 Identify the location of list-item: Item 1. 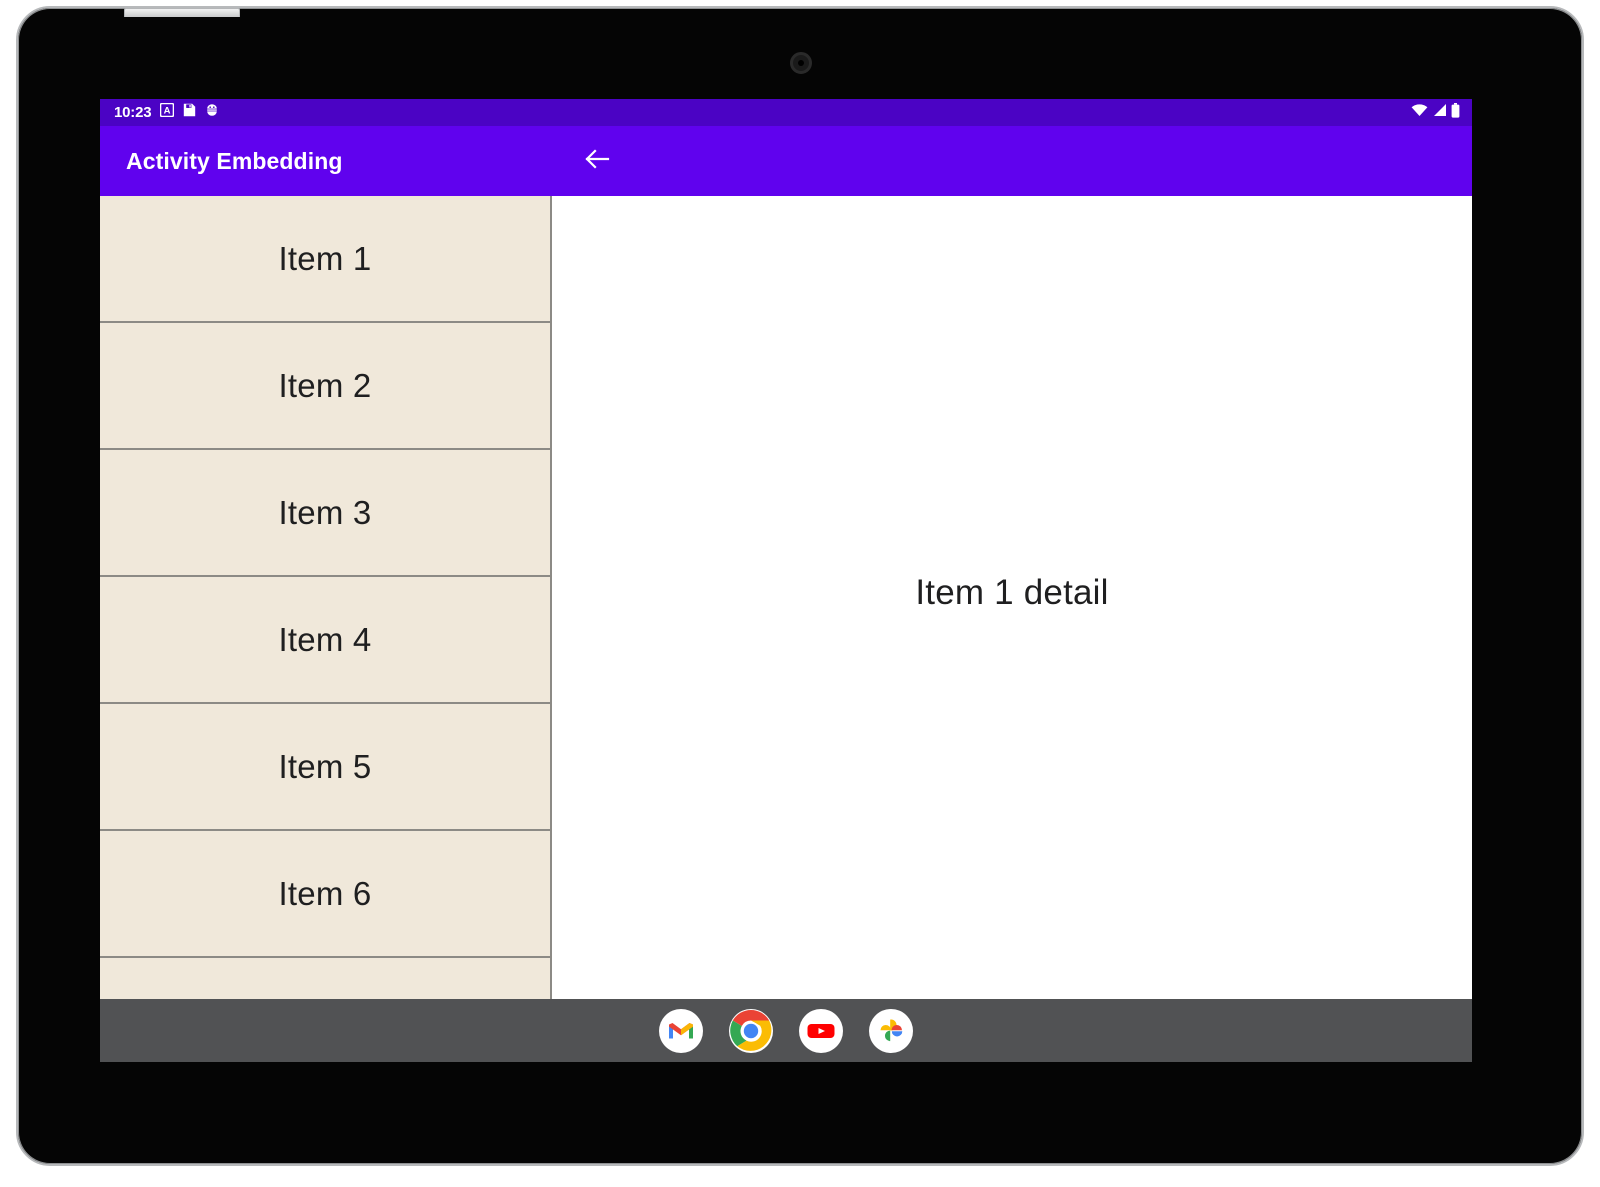
(325, 259).